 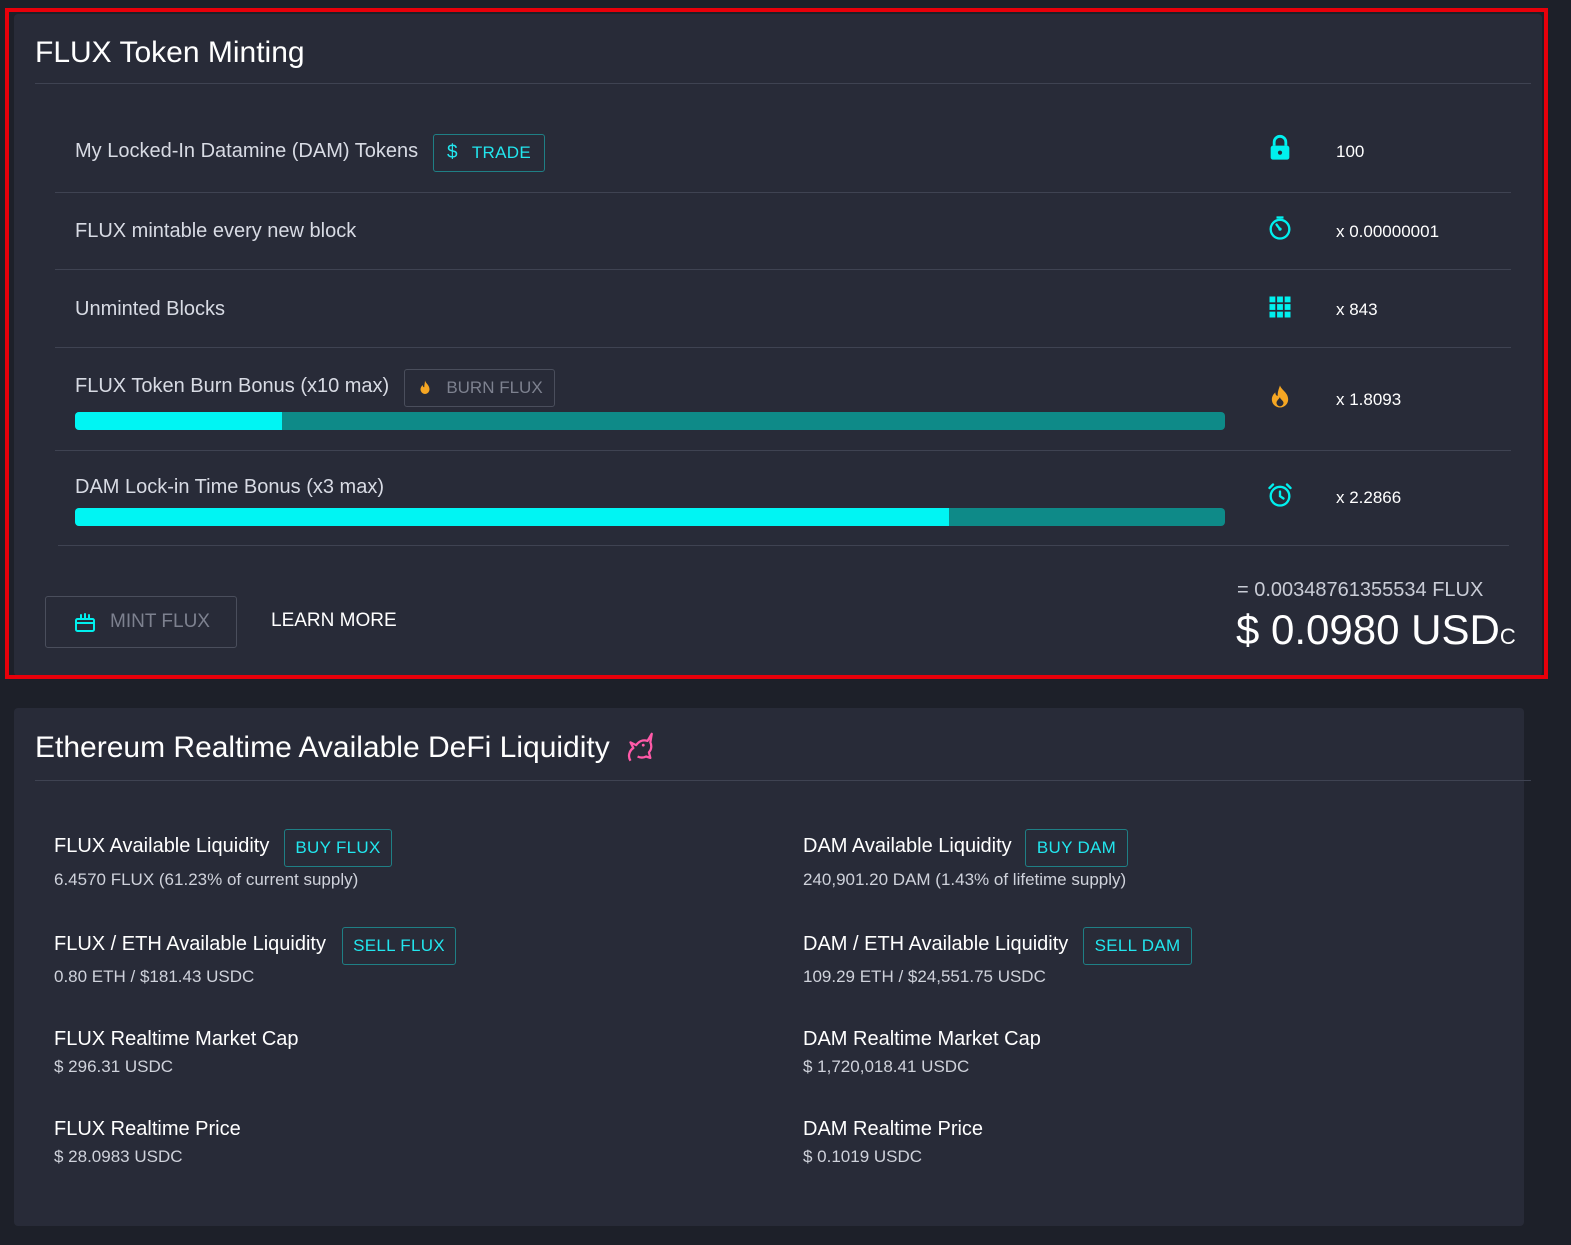 I want to click on lockin-bonus-label: DAM Lock-in Time Bonus (x3 max), so click(x=229, y=487).